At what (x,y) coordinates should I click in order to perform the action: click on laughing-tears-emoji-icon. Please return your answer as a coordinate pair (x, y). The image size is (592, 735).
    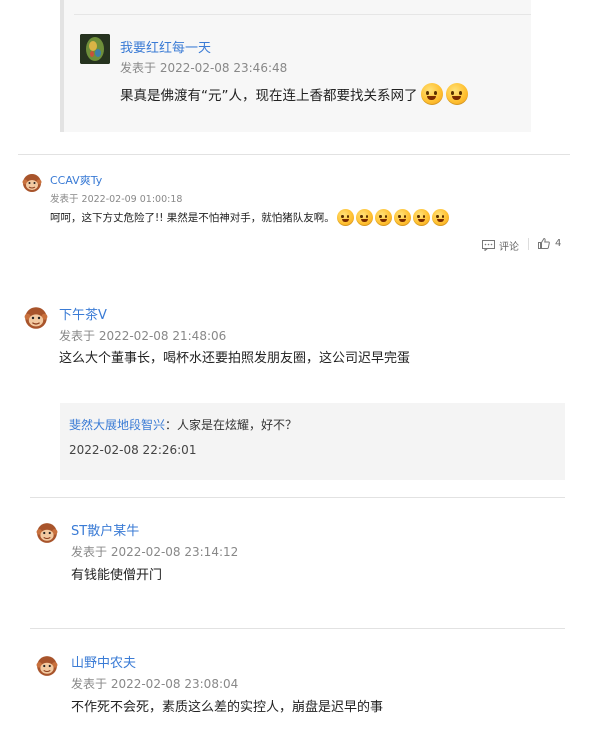
    Looking at the image, I should click on (431, 94).